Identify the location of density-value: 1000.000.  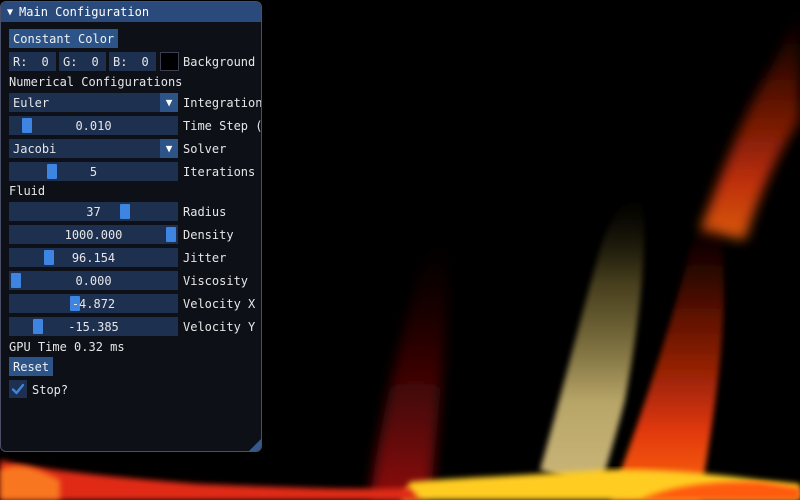
(93, 234).